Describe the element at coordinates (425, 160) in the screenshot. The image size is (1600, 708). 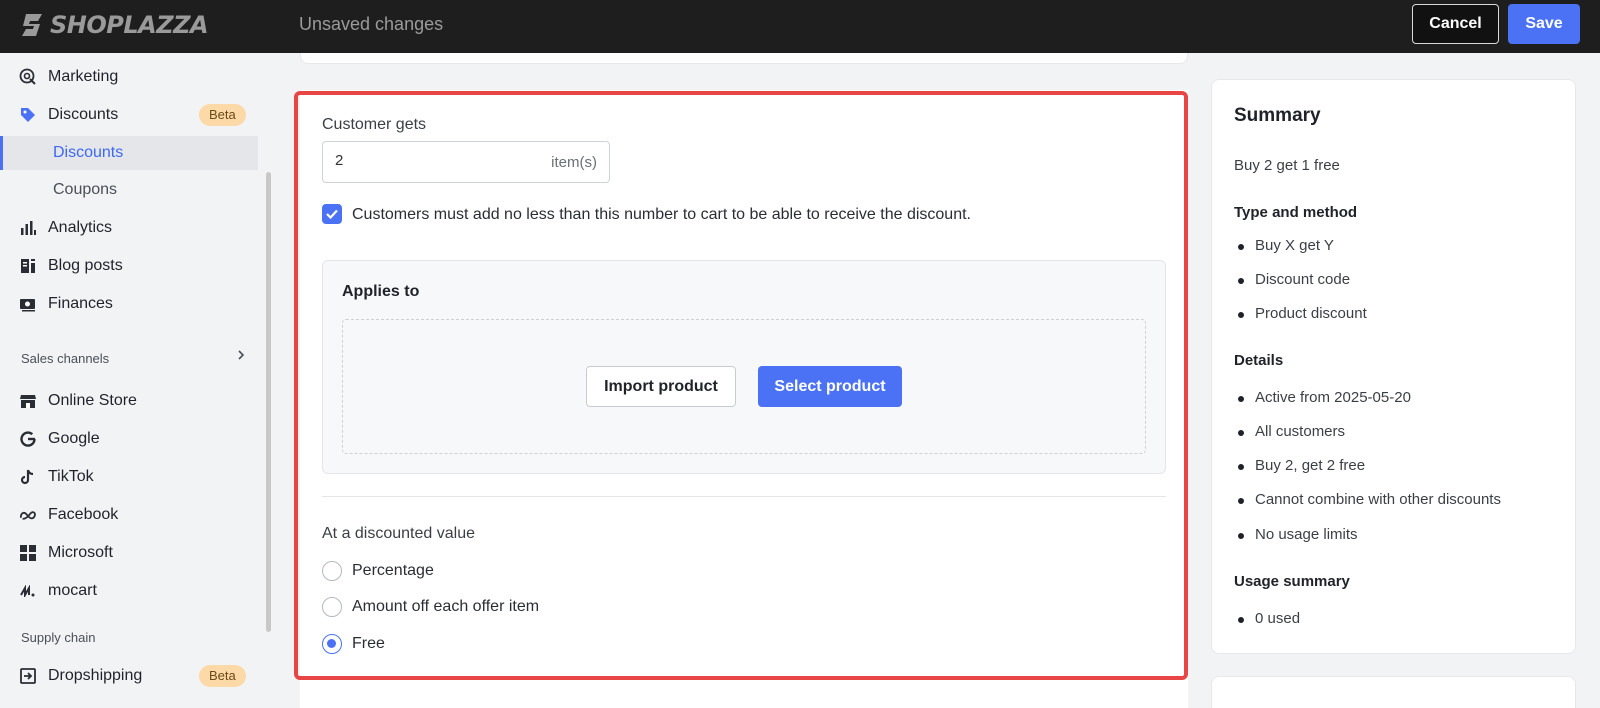
I see `quantity-input` at that location.